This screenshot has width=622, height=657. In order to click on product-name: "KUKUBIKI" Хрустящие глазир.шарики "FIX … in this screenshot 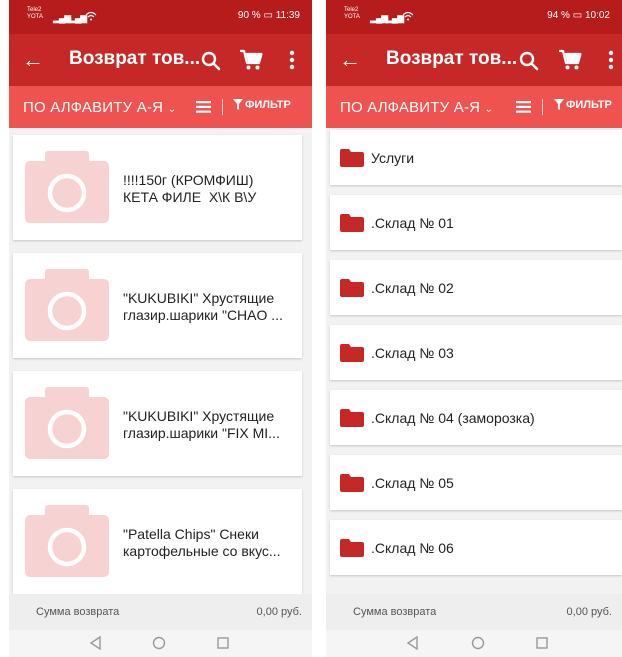, I will do `click(201, 424)`.